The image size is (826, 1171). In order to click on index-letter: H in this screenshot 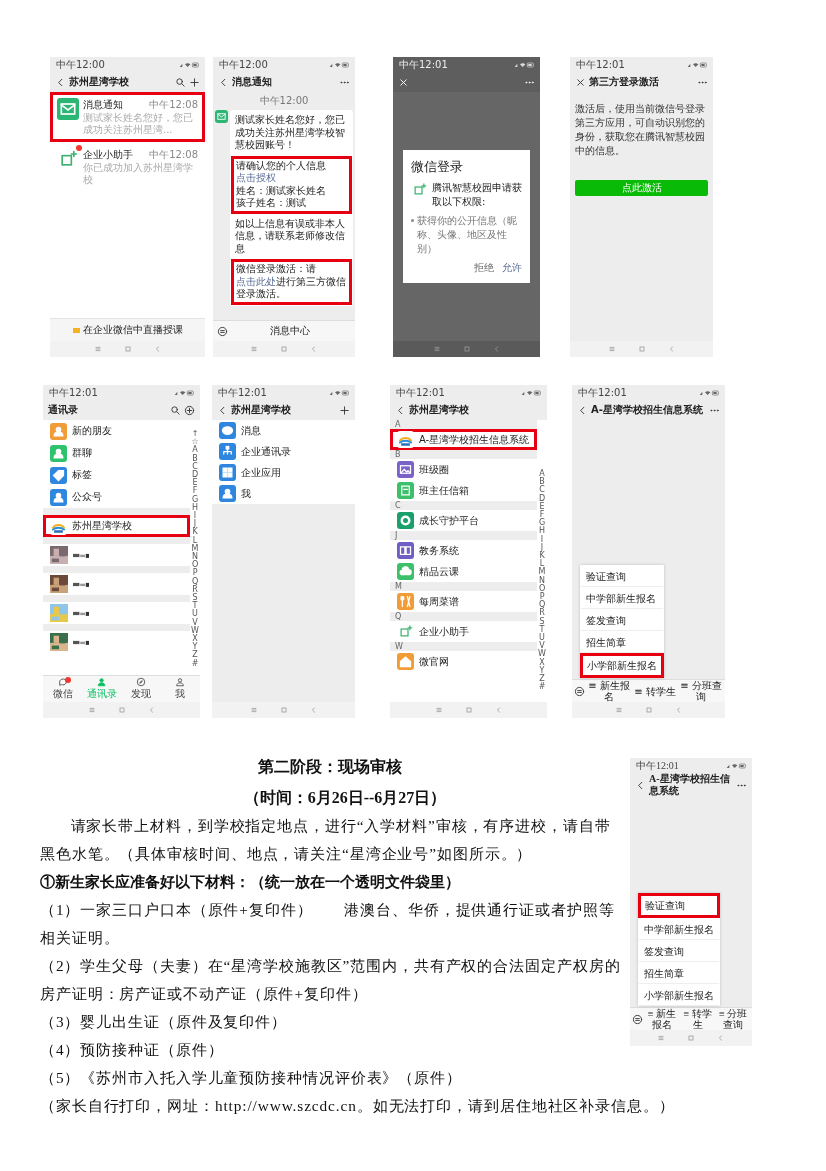, I will do `click(542, 531)`.